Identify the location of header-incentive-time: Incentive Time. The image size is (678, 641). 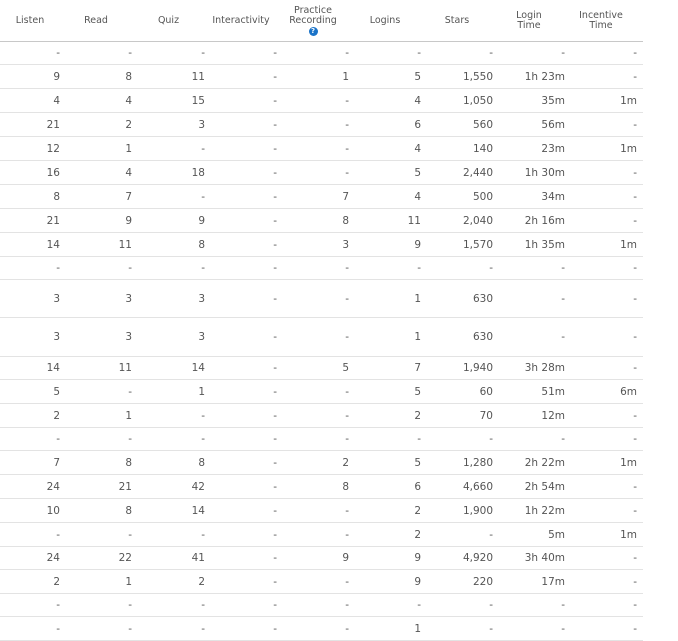
(601, 20).